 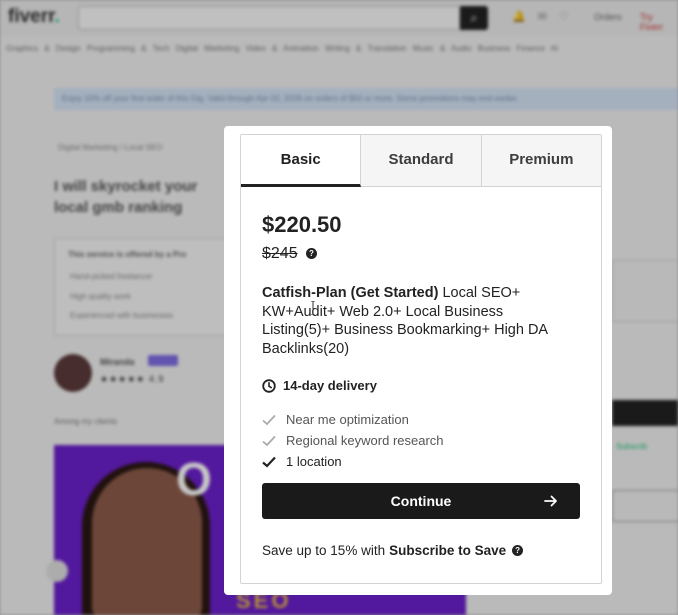 I want to click on text-cursor-icon, so click(x=313, y=308).